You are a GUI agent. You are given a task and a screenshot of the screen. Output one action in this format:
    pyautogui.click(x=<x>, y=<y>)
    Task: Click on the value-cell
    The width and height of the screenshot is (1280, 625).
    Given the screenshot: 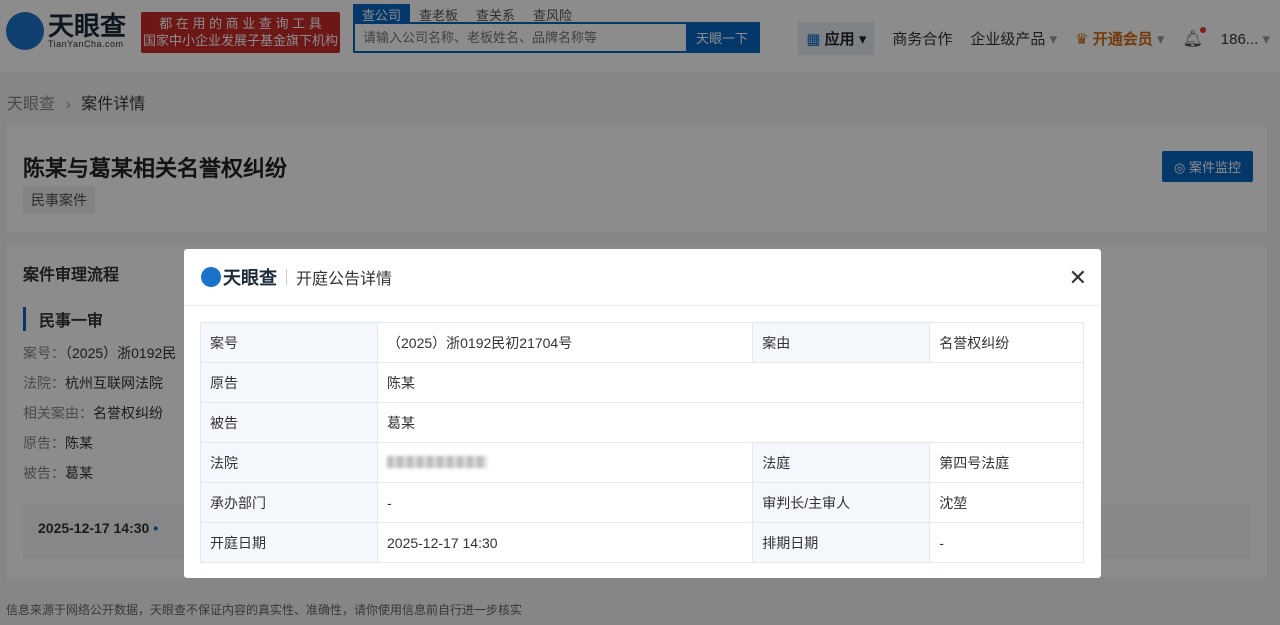 What is the action you would take?
    pyautogui.click(x=565, y=462)
    